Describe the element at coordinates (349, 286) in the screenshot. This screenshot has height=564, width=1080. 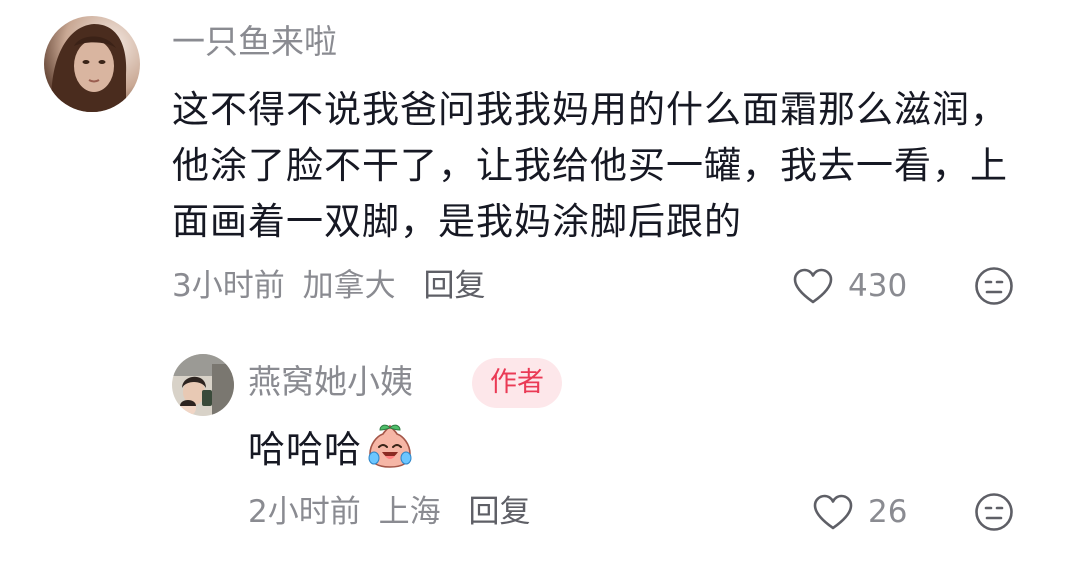
I see `comment-location: 加拿大` at that location.